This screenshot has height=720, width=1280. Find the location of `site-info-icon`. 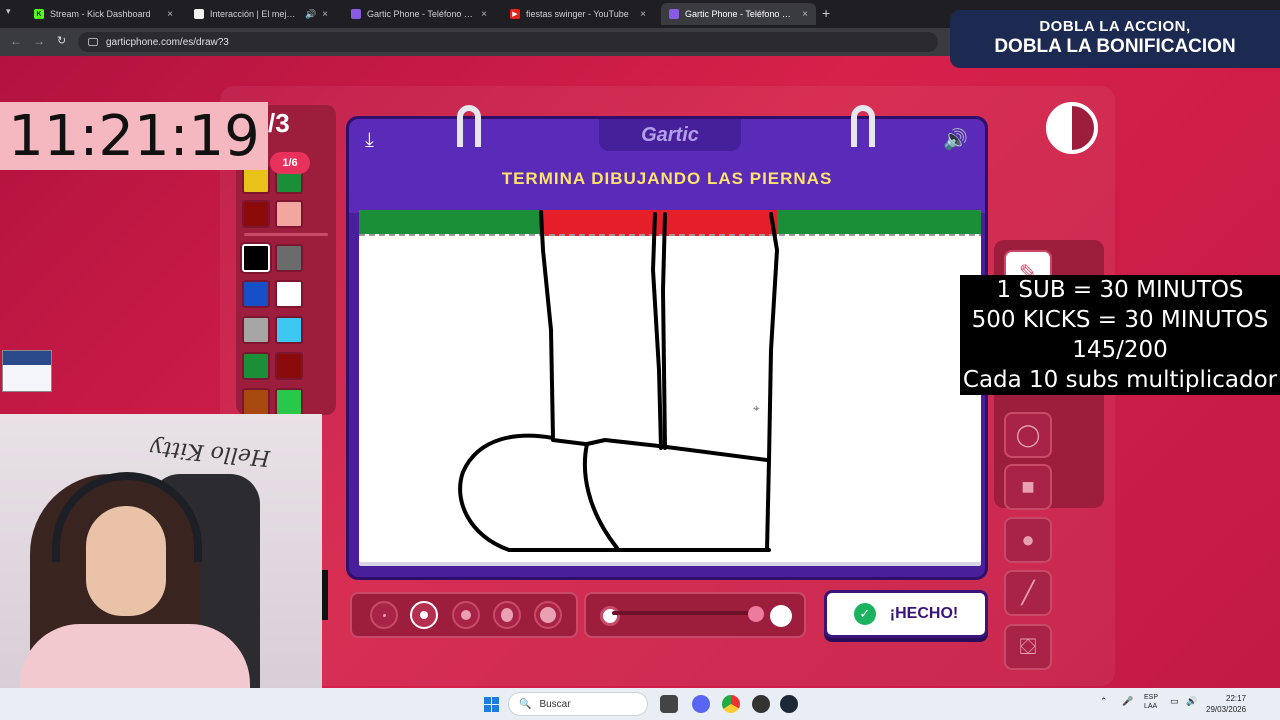

site-info-icon is located at coordinates (93, 42).